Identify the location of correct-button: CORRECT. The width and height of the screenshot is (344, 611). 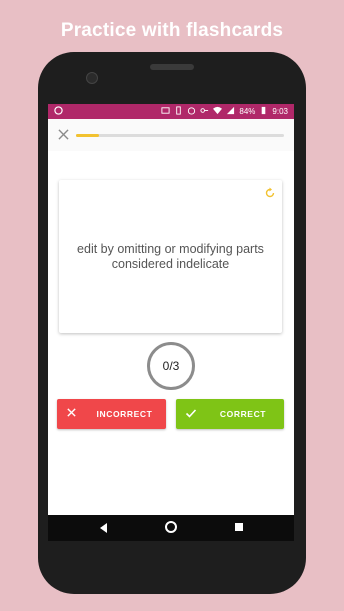
(230, 414).